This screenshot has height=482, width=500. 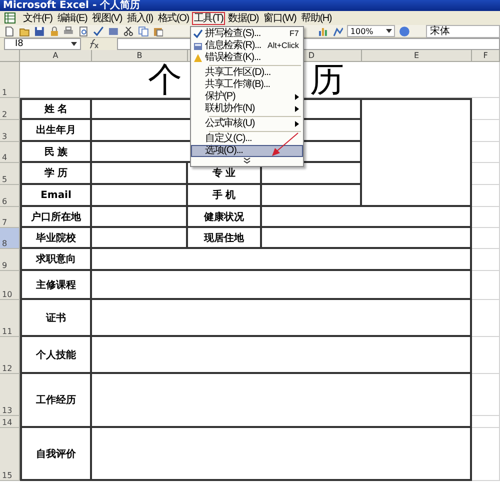 What do you see at coordinates (463, 31) in the screenshot?
I see `font-dropdown: 宋体` at bounding box center [463, 31].